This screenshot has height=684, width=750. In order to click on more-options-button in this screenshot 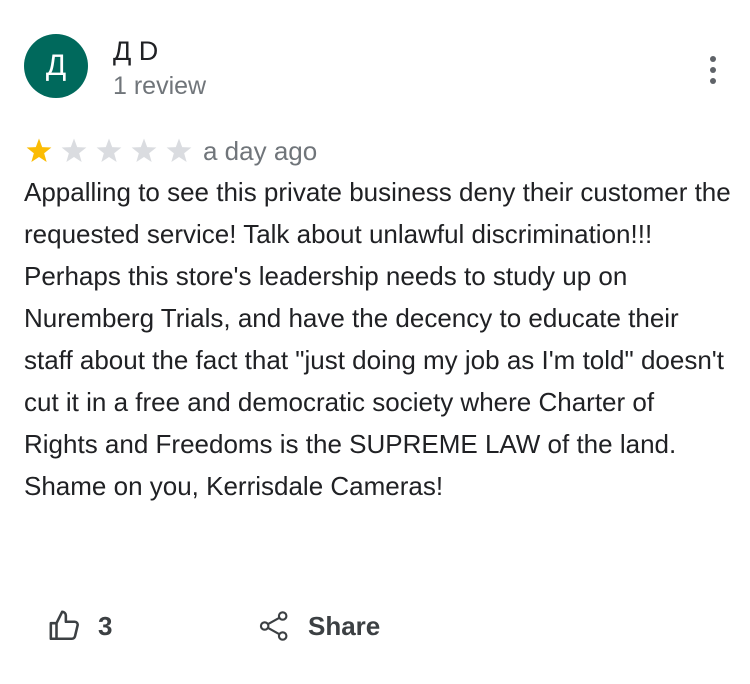, I will do `click(714, 71)`.